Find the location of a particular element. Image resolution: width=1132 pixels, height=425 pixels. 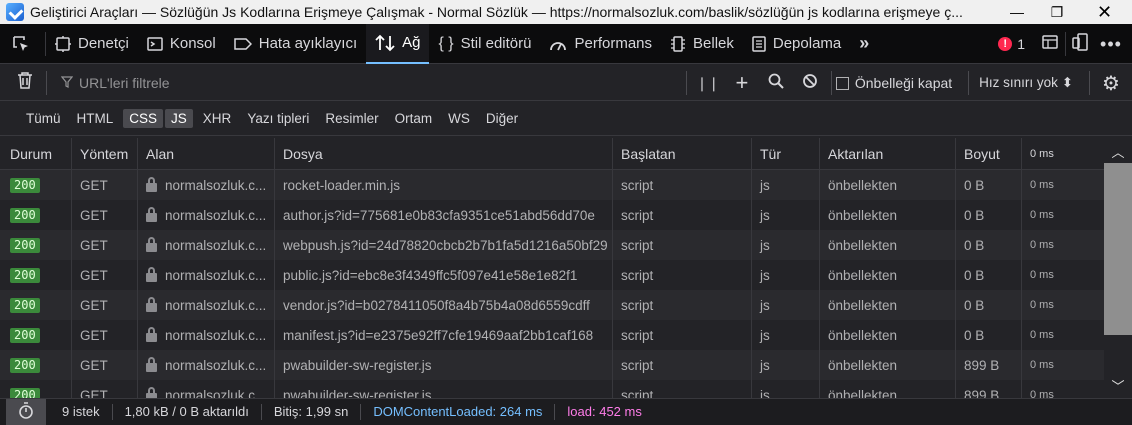

minimize-button: — is located at coordinates (1017, 12).